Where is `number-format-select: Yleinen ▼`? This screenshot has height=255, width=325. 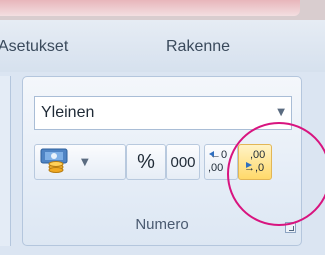
number-format-select: Yleinen ▼ is located at coordinates (163, 113).